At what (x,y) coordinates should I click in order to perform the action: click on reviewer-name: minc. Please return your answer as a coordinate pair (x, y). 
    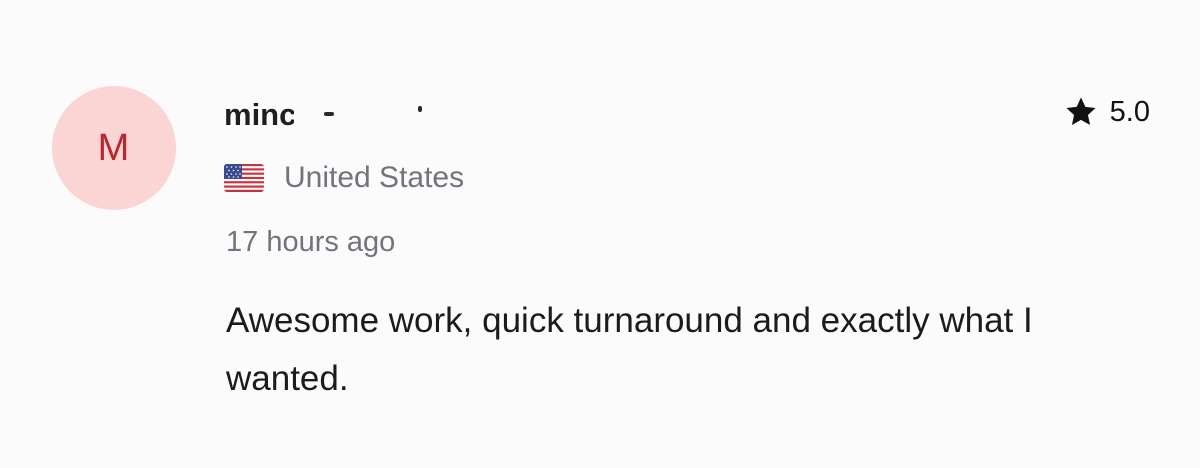
    Looking at the image, I should click on (260, 114).